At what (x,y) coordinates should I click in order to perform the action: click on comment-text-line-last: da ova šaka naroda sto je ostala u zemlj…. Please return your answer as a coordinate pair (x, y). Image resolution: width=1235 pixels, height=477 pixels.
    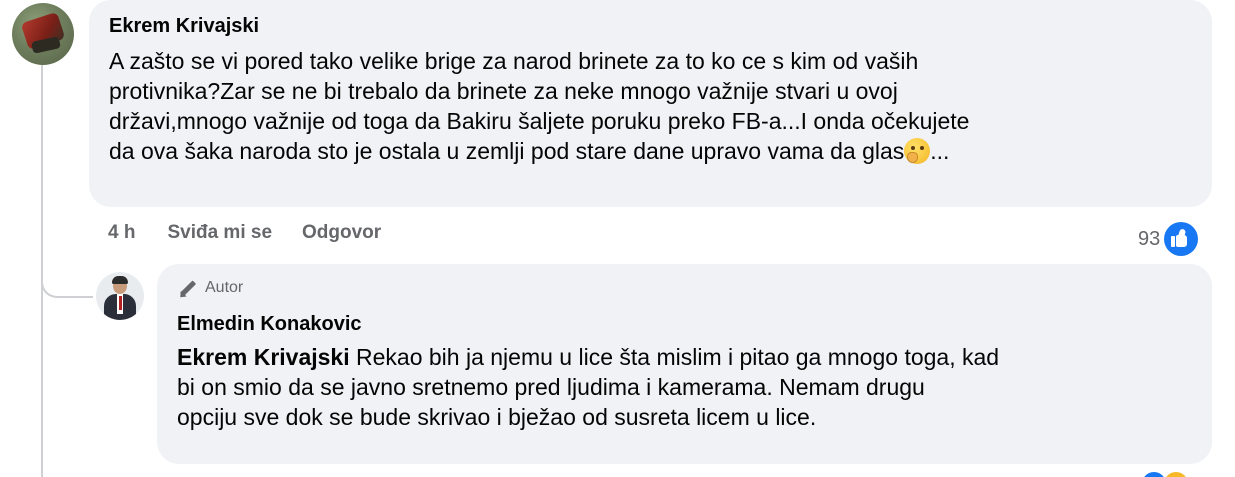
    Looking at the image, I should click on (654, 151).